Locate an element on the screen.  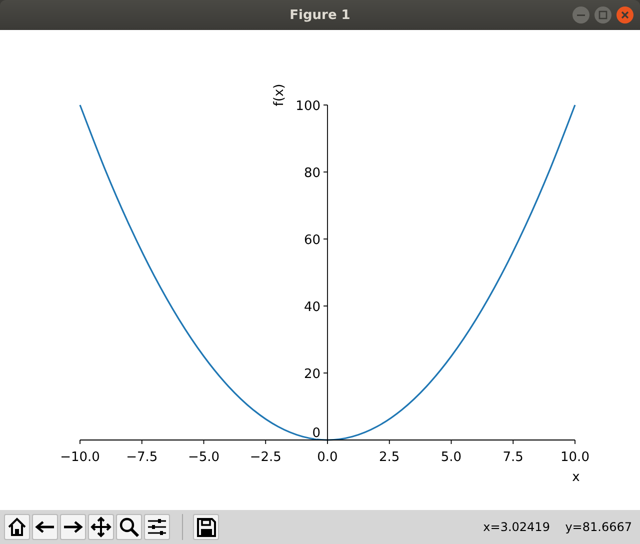
tick-label: 80 is located at coordinates (312, 173).